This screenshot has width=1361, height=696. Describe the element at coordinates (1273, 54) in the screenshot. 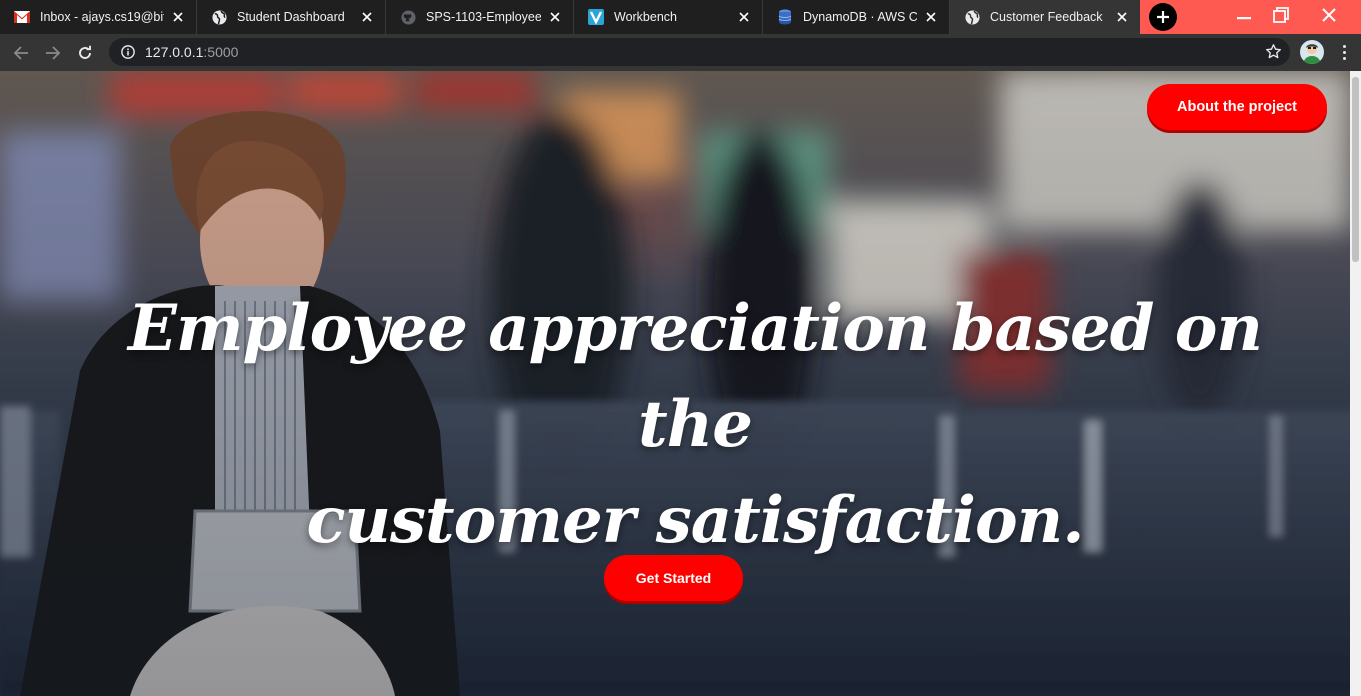

I see `bookmark-star-icon` at that location.